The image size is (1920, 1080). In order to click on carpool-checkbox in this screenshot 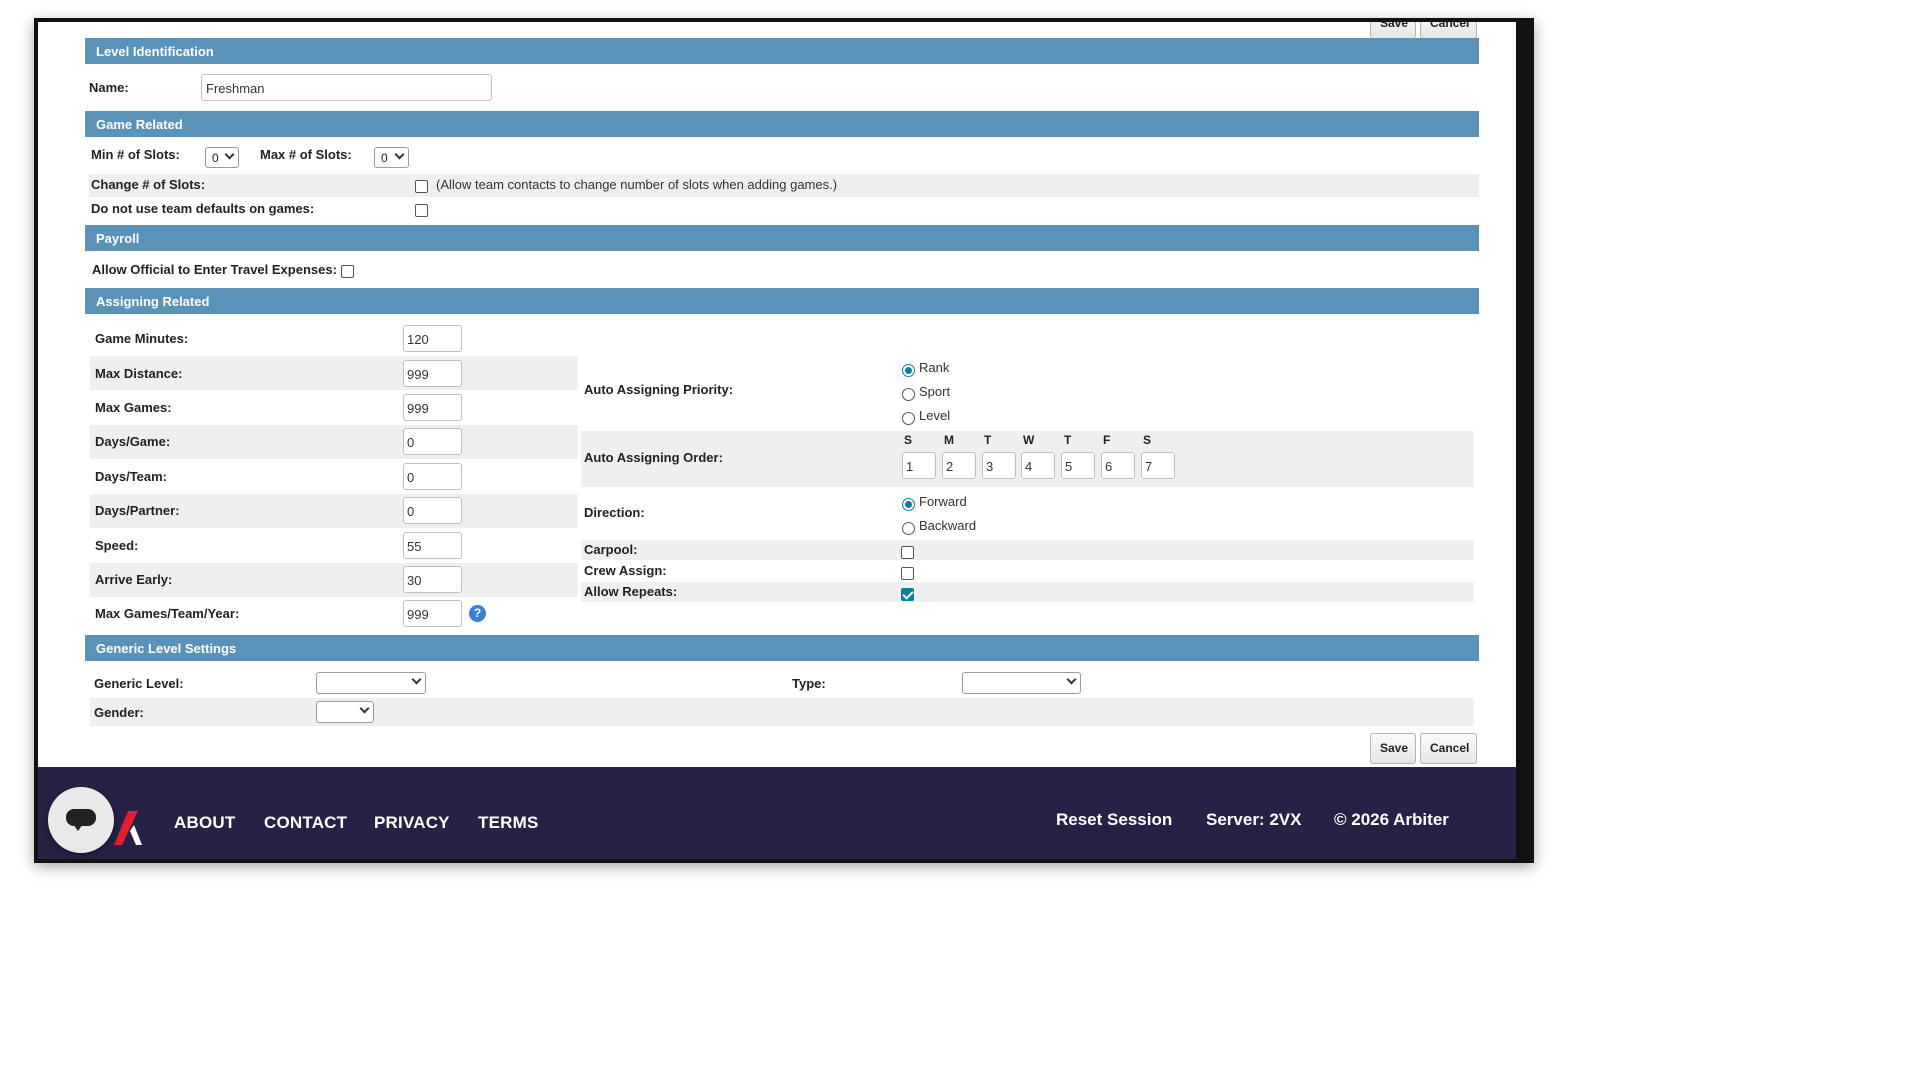, I will do `click(907, 552)`.